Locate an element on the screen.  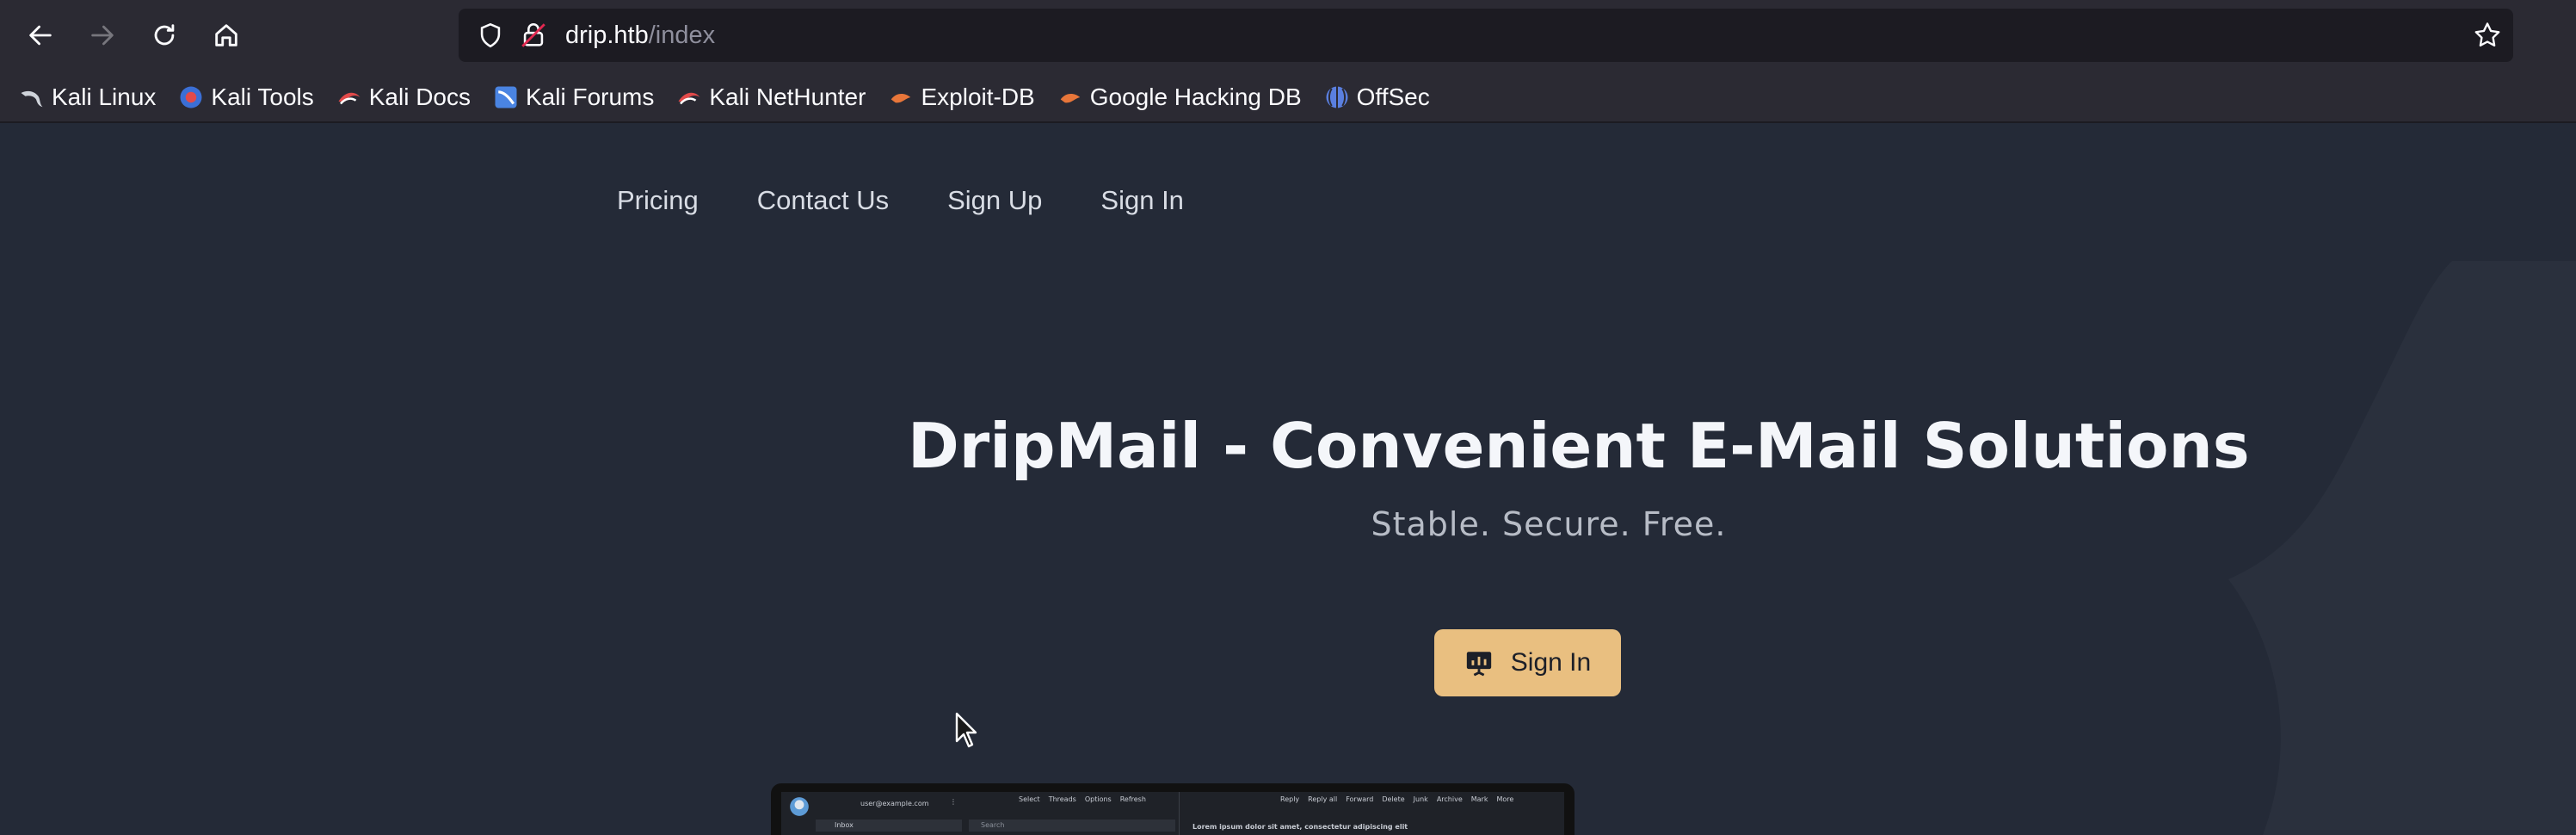
bookmark-offsec: OffSec is located at coordinates (1377, 98).